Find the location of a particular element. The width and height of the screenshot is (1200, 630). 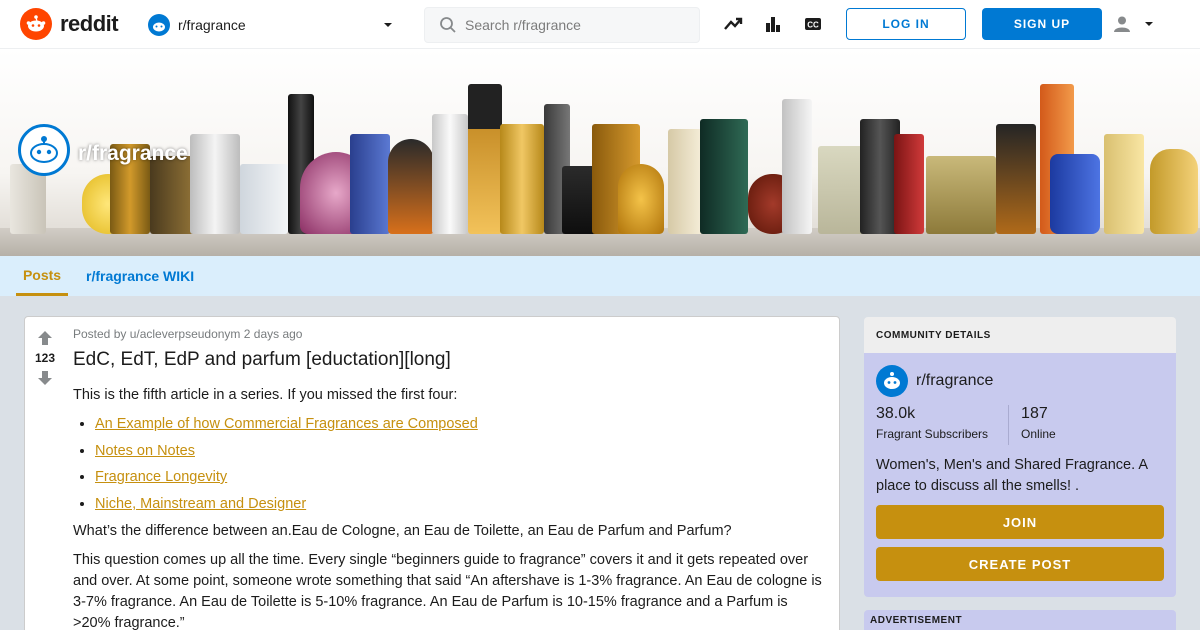

subscriber-count: 38.0k is located at coordinates (896, 413).